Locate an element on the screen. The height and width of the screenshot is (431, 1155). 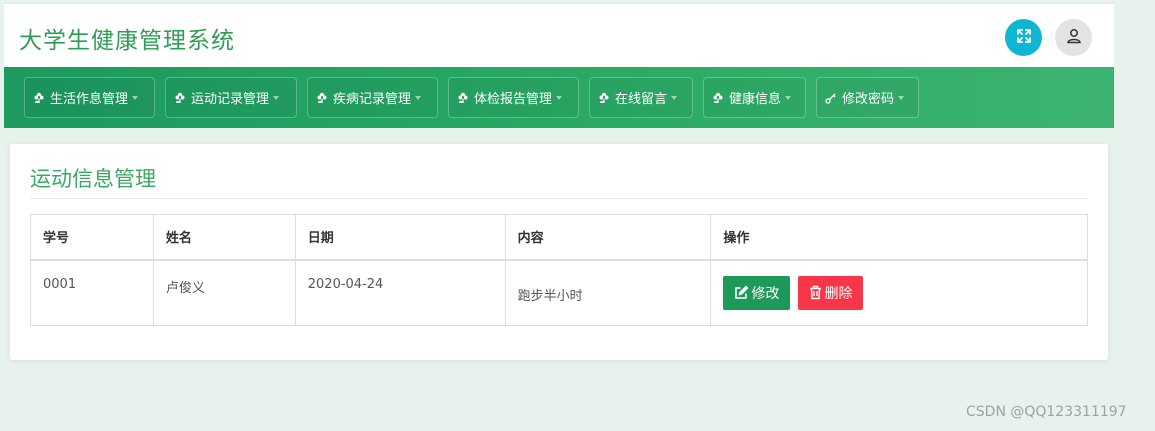
watermark: CSDN @QQ123311197 is located at coordinates (1046, 412).